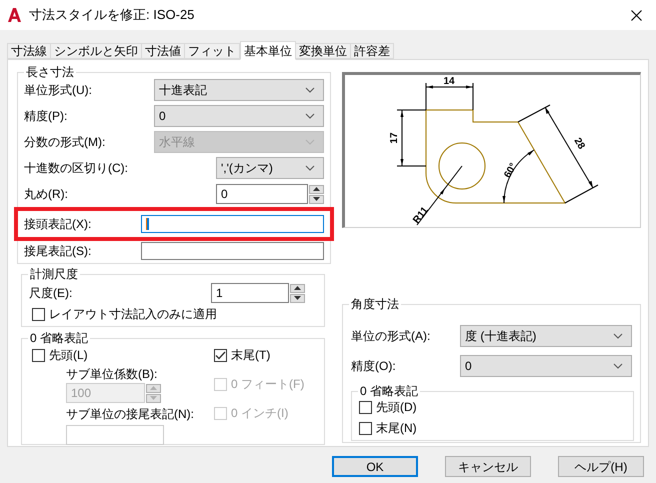 The width and height of the screenshot is (656, 483). Describe the element at coordinates (46, 116) in the screenshot. I see `field-label: 精度(P):` at that location.